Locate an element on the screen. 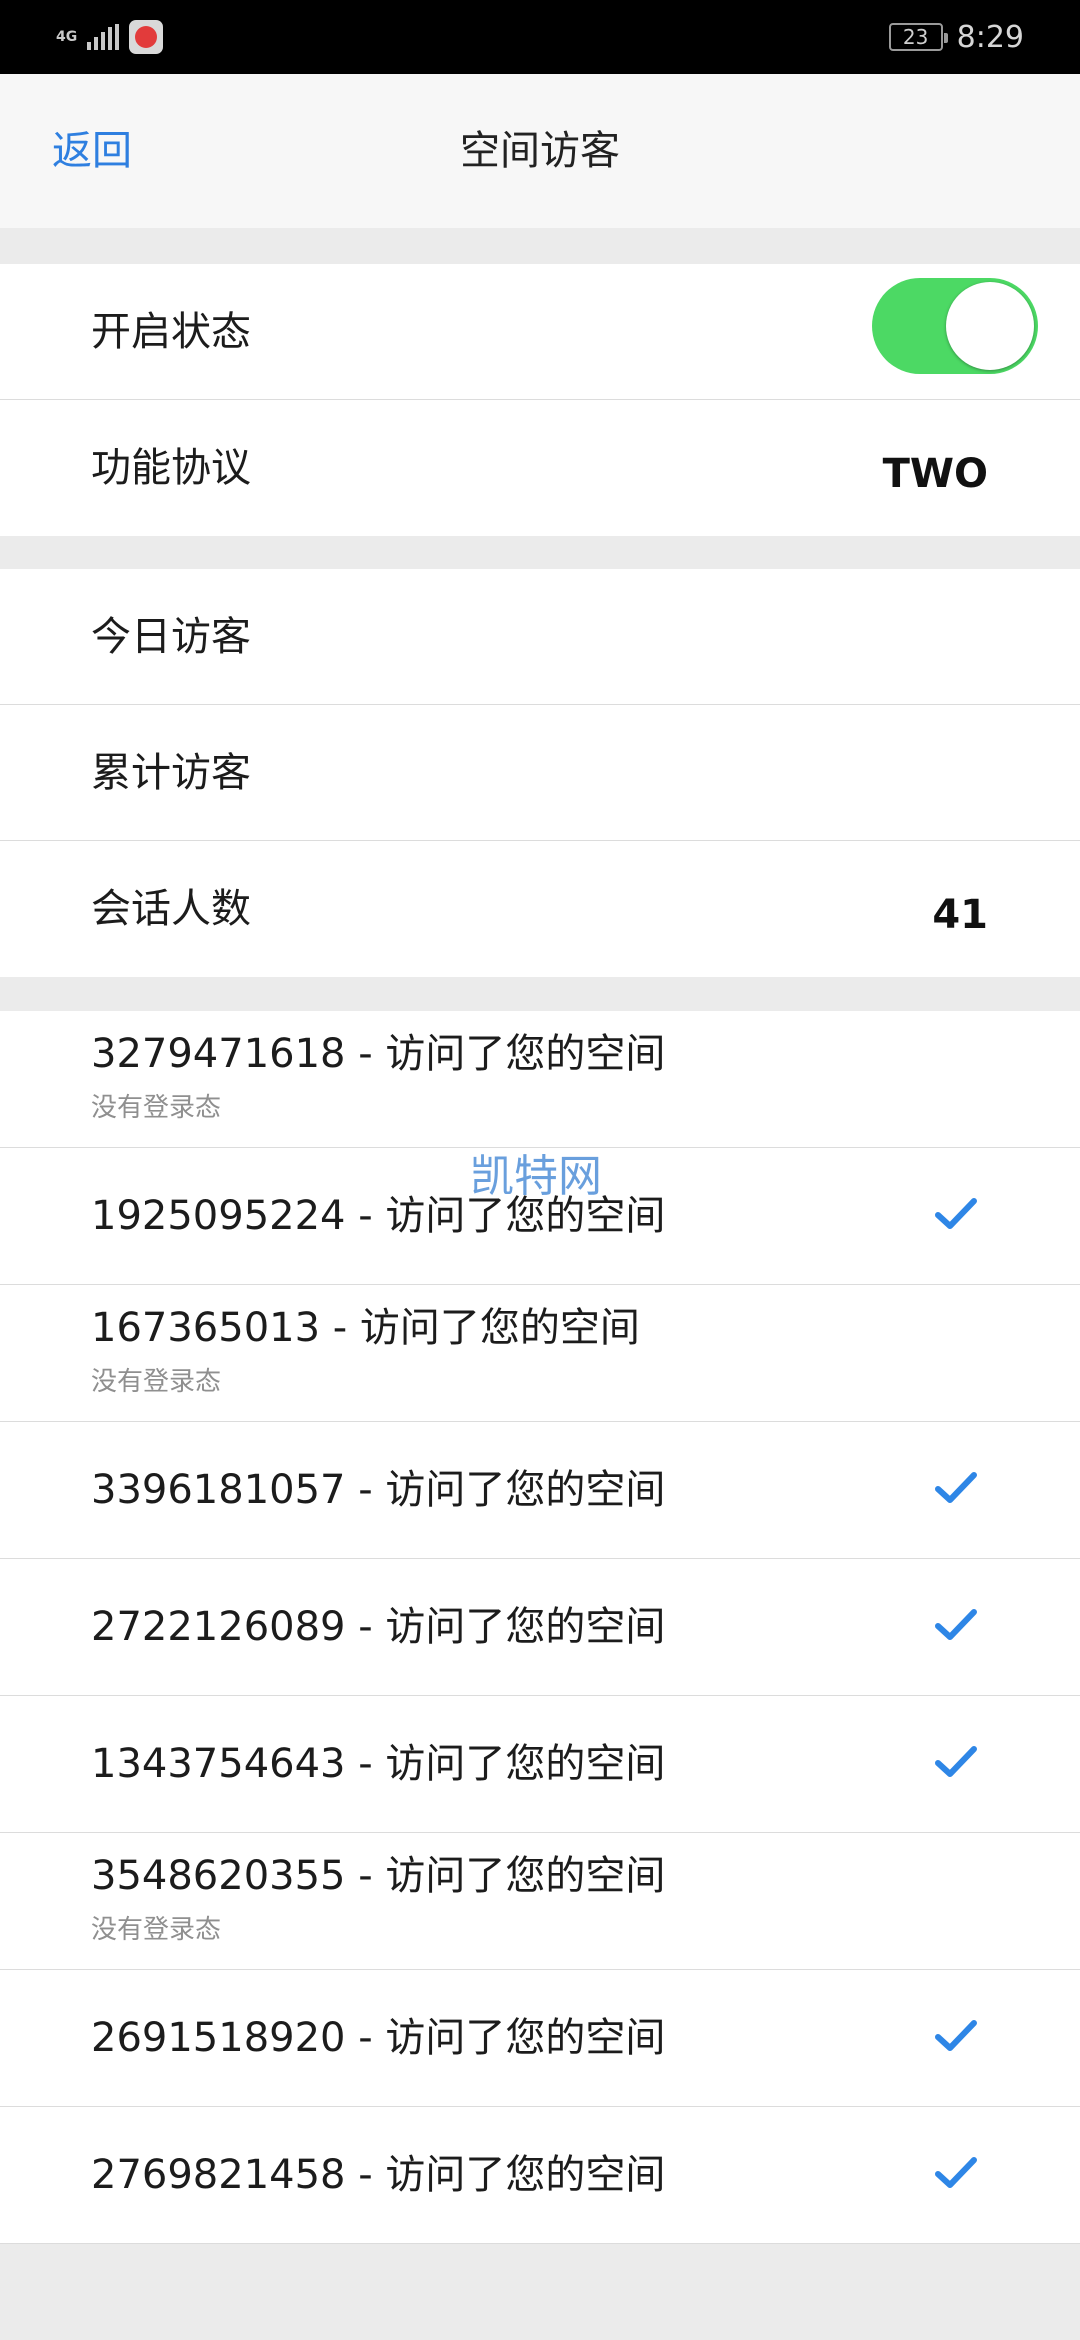 The height and width of the screenshot is (2340, 1080). visitor-text: 3548620355 - 访问了您的空间 is located at coordinates (378, 1876).